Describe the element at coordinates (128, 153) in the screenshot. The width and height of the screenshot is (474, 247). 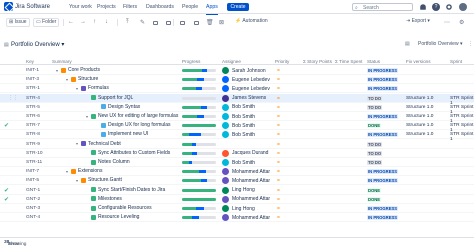
I see `issue-summary: Sync Attributes to Custom Fields` at that location.